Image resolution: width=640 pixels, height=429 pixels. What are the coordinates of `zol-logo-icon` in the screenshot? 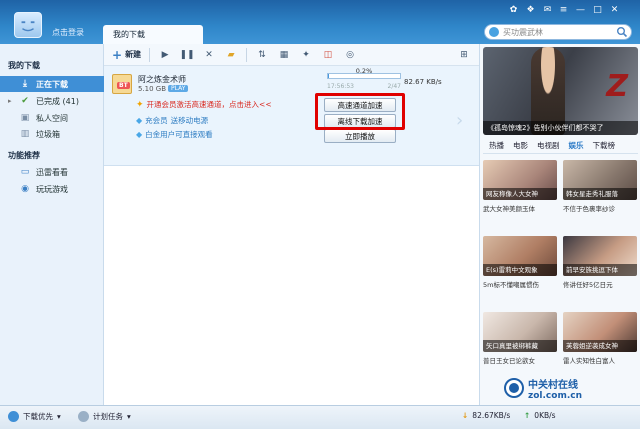 It's located at (514, 388).